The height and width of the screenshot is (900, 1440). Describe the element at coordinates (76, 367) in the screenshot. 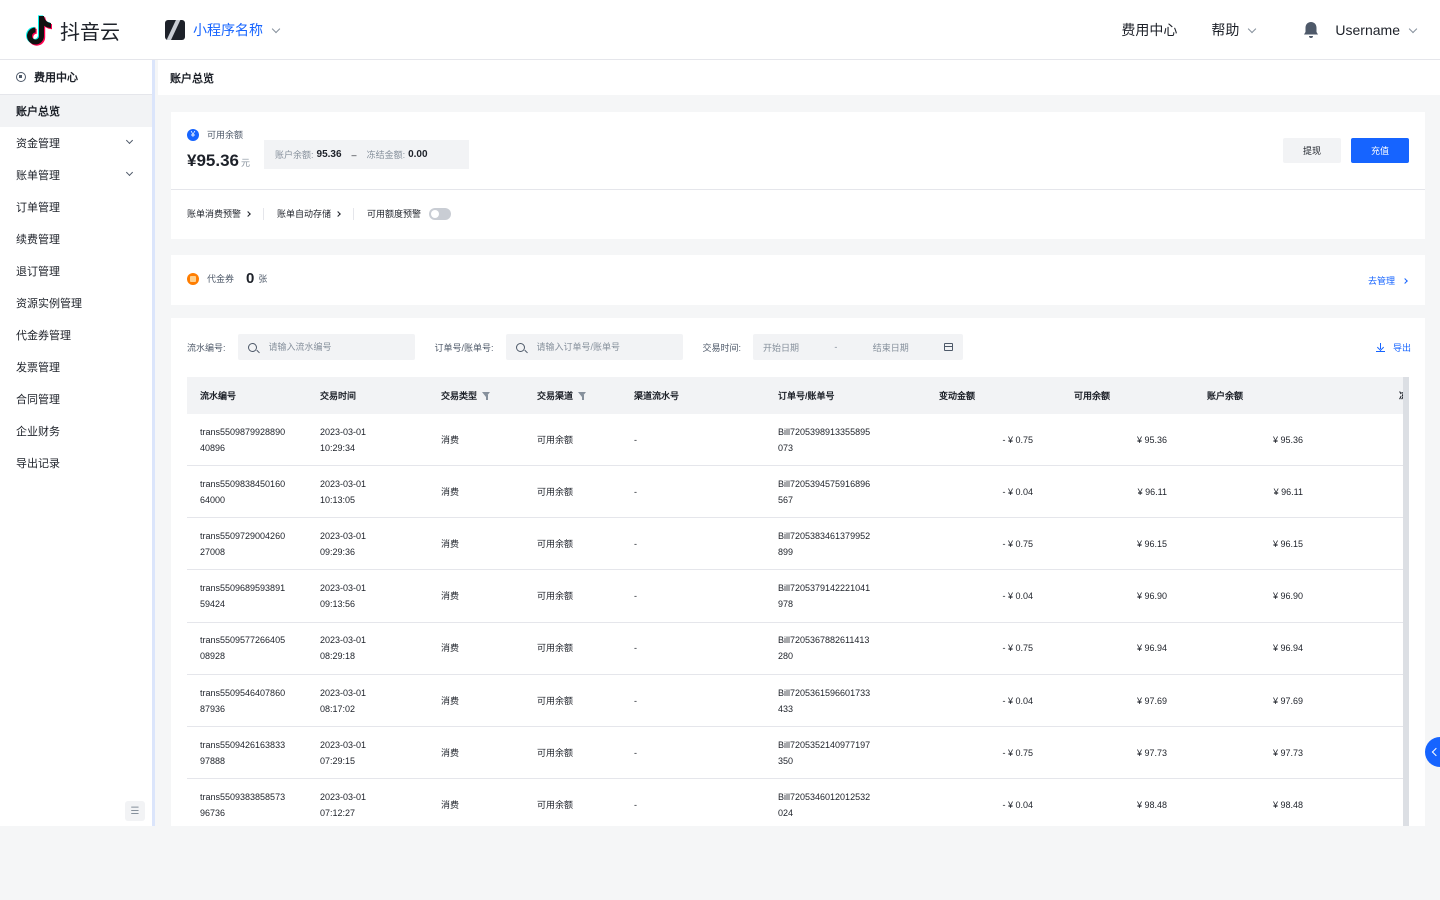

I see `sidebar-item: 发票管理` at that location.